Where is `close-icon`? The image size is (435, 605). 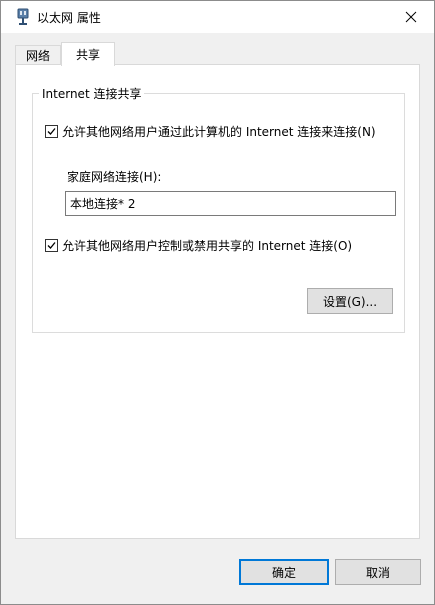 close-icon is located at coordinates (411, 17).